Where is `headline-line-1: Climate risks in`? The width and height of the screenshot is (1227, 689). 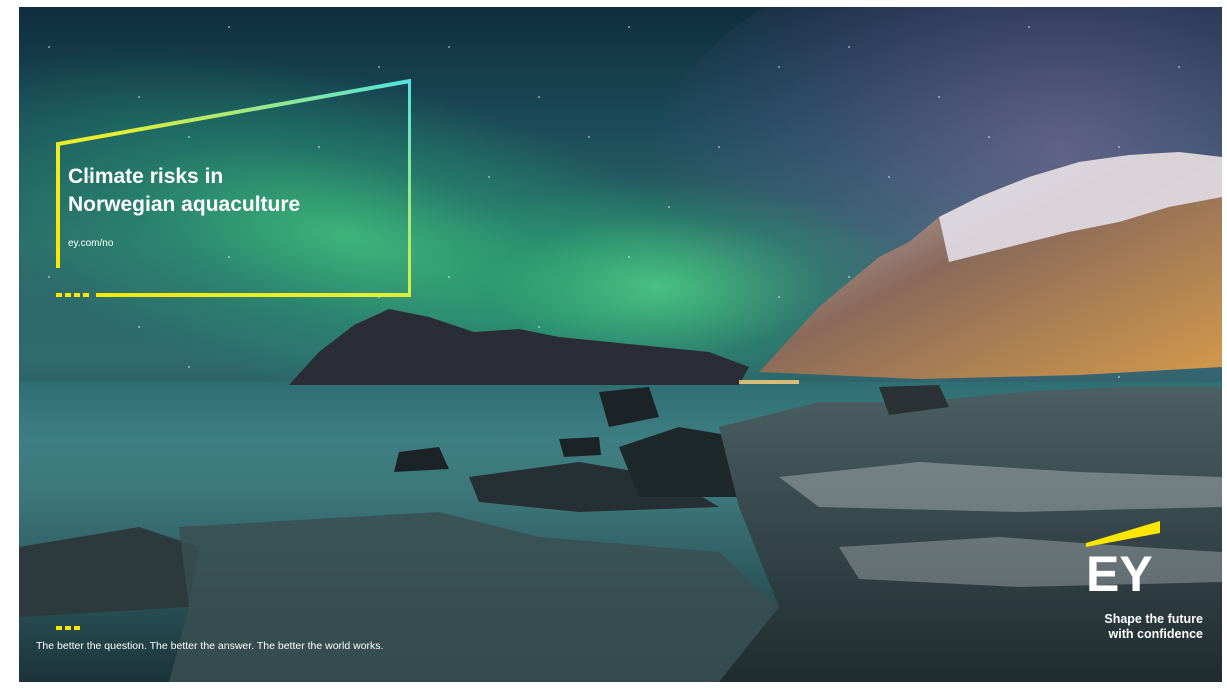
headline-line-1: Climate risks in is located at coordinates (146, 176).